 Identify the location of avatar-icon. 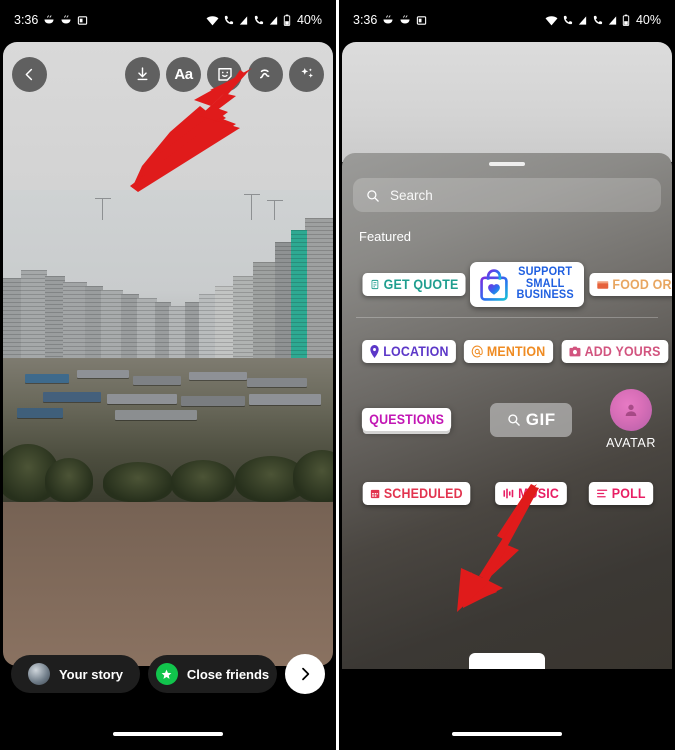
(631, 410).